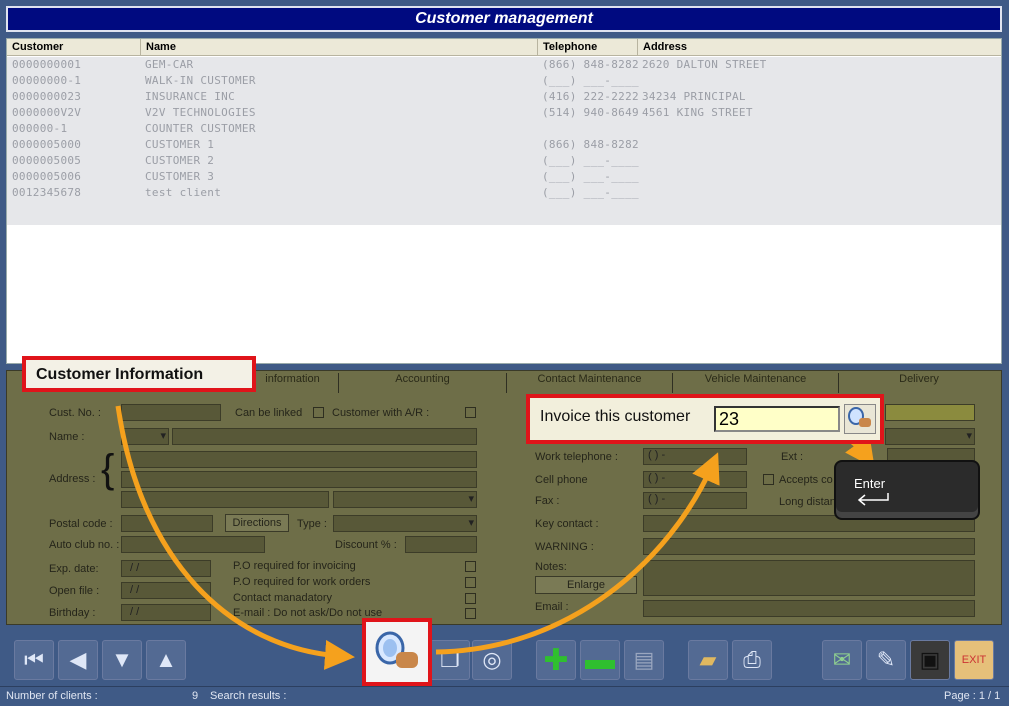 This screenshot has height=706, width=1009. What do you see at coordinates (695, 479) in the screenshot?
I see `cell-phone-field: ( ) -` at bounding box center [695, 479].